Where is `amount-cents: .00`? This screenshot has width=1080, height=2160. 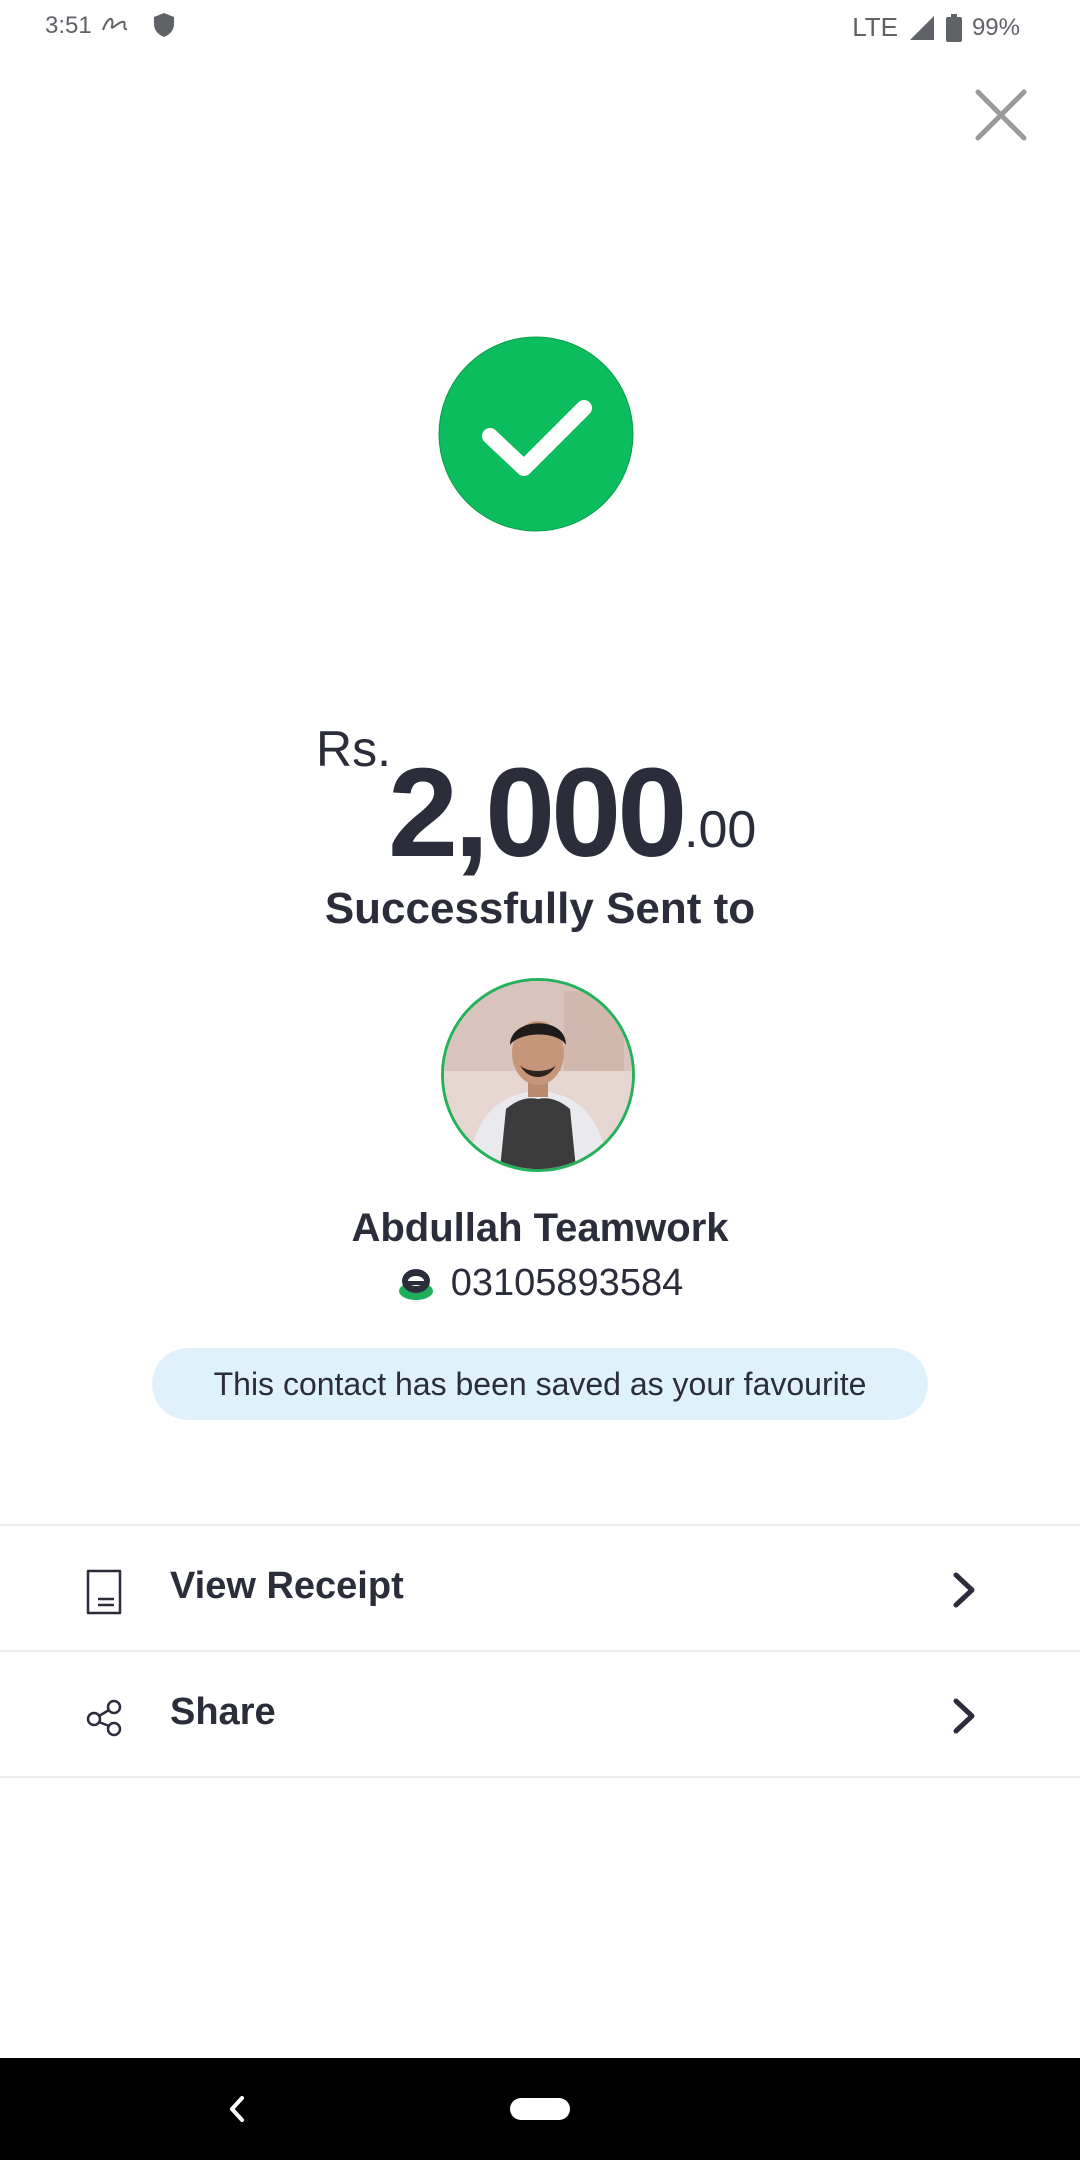 amount-cents: .00 is located at coordinates (720, 830).